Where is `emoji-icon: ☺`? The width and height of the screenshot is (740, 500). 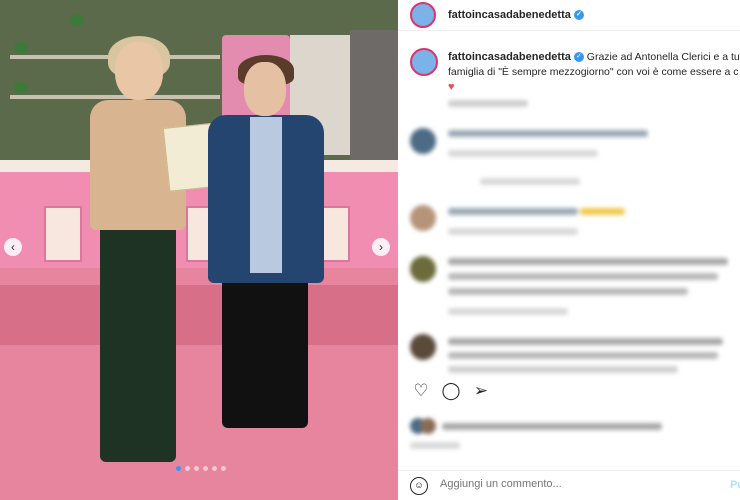
emoji-icon: ☺ is located at coordinates (419, 486).